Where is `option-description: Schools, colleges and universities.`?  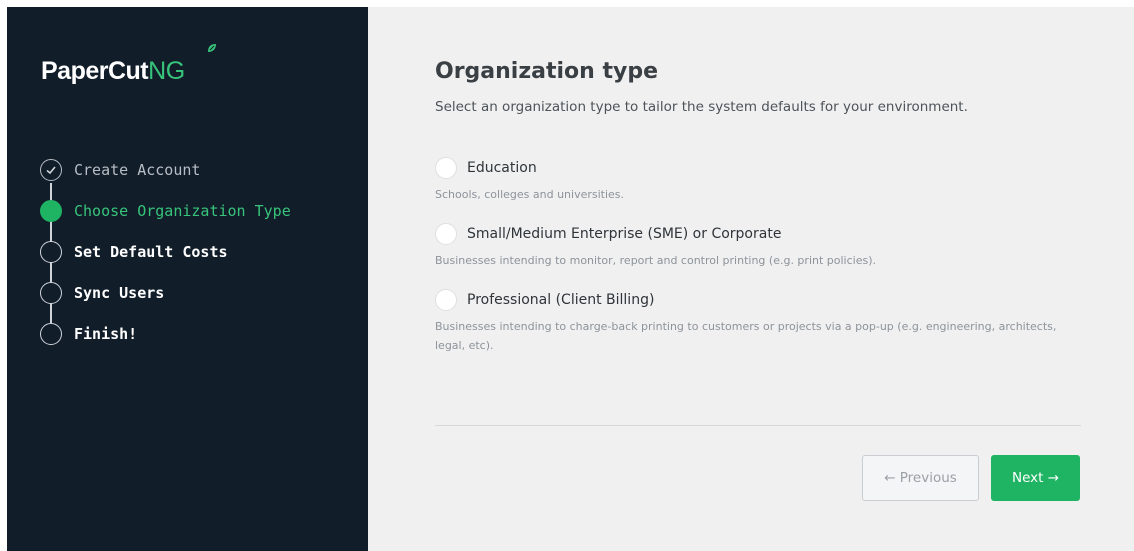 option-description: Schools, colleges and universities. is located at coordinates (530, 194).